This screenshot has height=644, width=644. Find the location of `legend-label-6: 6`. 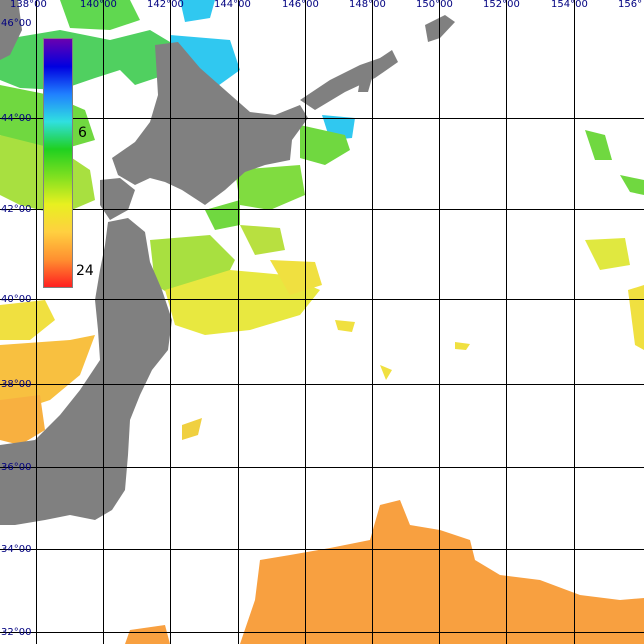

legend-label-6: 6 is located at coordinates (82, 133).